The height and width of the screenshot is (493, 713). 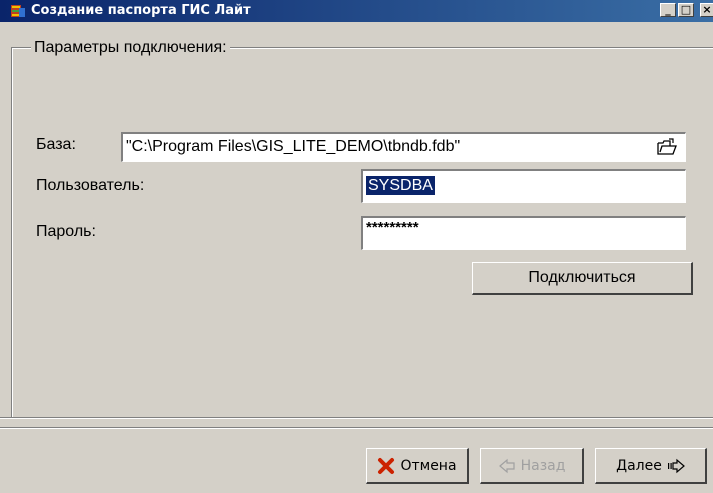 I want to click on user-value: SYSDBA, so click(x=400, y=185).